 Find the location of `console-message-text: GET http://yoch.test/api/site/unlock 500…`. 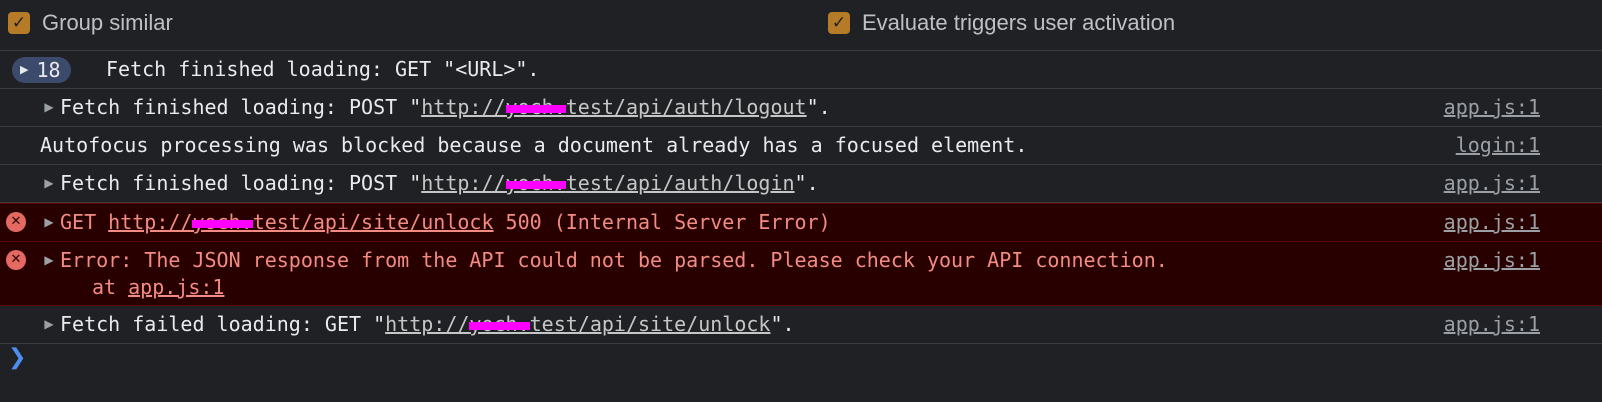

console-message-text: GET http://yoch.test/api/site/unlock 500… is located at coordinates (445, 222).